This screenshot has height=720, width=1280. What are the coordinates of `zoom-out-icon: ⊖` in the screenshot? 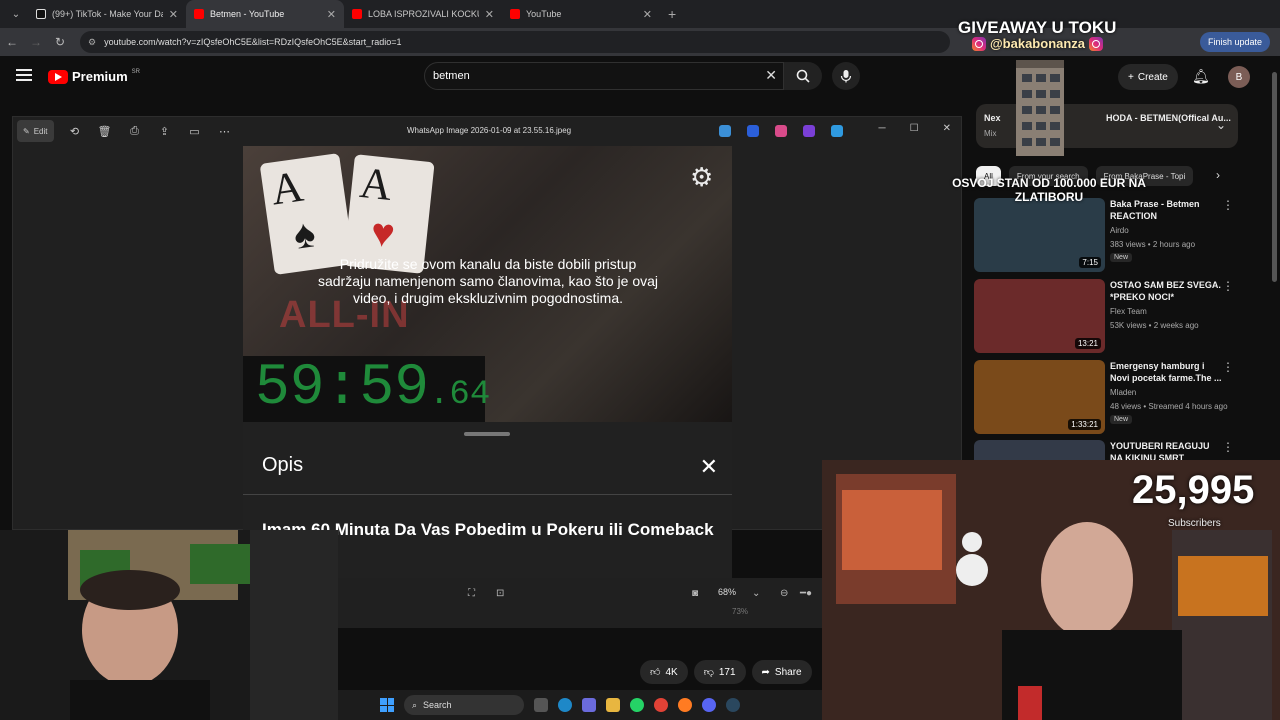 It's located at (784, 593).